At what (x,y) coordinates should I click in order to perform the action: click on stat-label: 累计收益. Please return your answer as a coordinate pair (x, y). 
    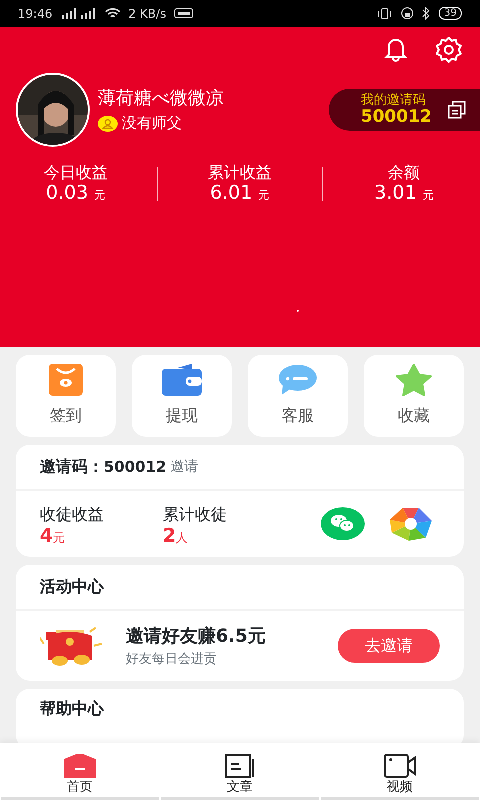
    Looking at the image, I should click on (239, 172).